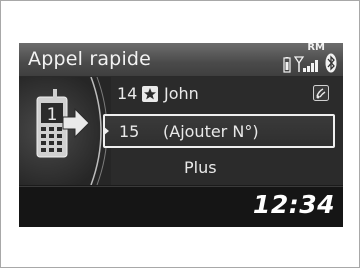 This screenshot has height=268, width=360. I want to click on speed-dial-phone-icon: 1, so click(72, 131).